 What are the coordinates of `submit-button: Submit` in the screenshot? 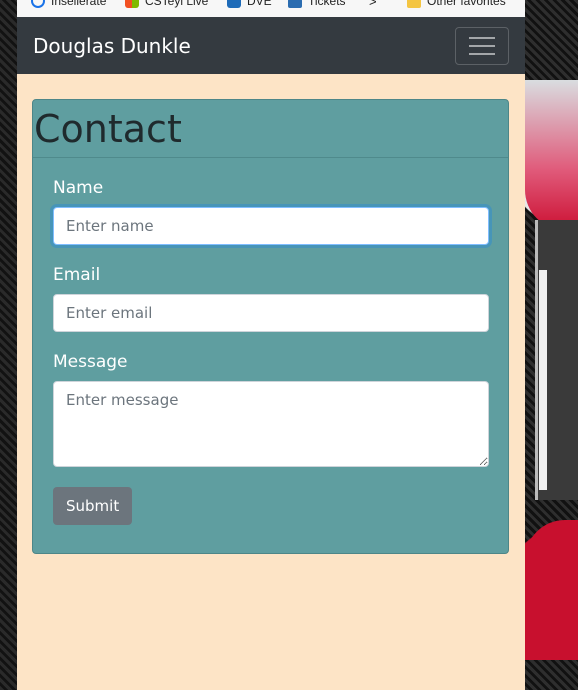 It's located at (93, 506).